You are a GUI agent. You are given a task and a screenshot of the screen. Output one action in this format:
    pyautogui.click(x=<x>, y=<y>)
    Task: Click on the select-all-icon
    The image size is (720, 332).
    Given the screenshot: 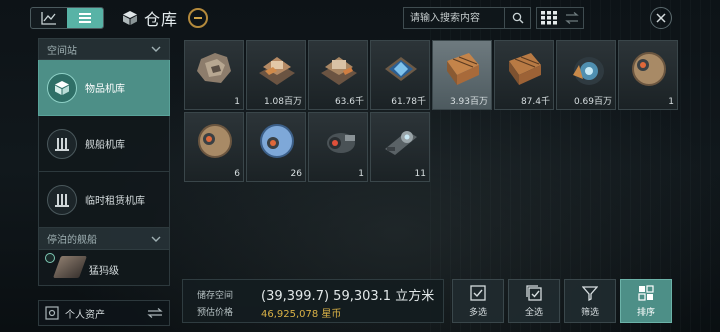 What is the action you would take?
    pyautogui.click(x=534, y=292)
    